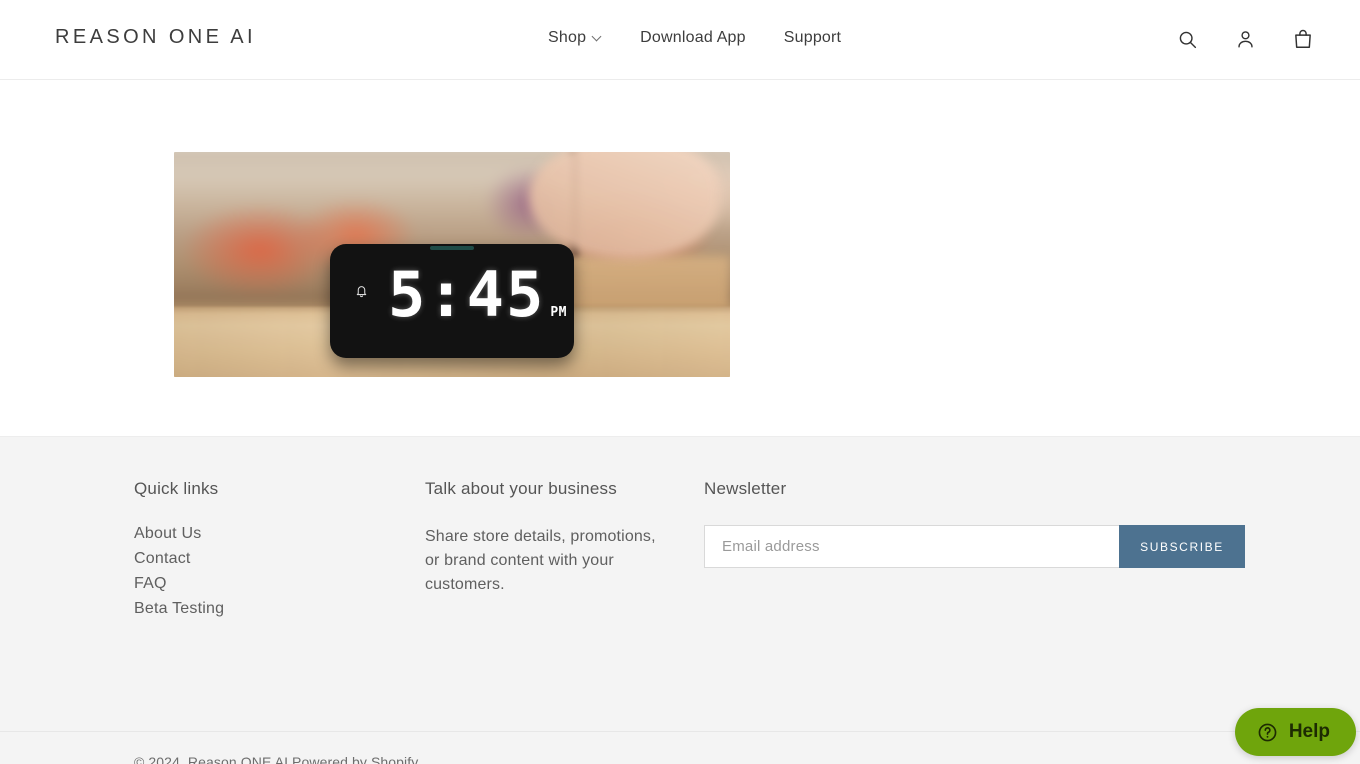  What do you see at coordinates (477, 295) in the screenshot?
I see `clock-display: 5:45 PM` at bounding box center [477, 295].